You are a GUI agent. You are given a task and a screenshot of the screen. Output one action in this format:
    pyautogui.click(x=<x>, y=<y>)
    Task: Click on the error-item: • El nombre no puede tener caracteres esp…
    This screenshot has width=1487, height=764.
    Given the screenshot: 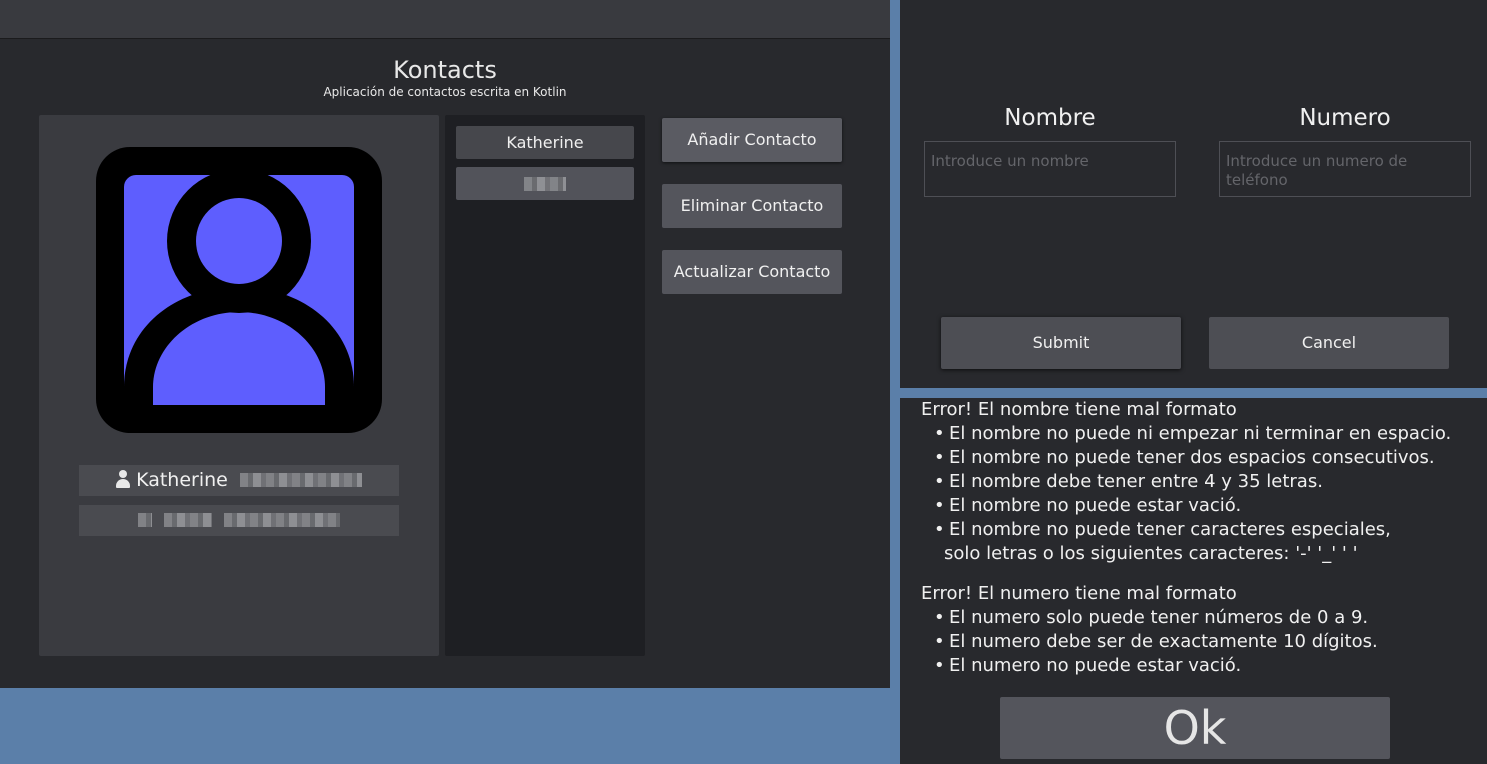 What is the action you would take?
    pyautogui.click(x=1162, y=529)
    